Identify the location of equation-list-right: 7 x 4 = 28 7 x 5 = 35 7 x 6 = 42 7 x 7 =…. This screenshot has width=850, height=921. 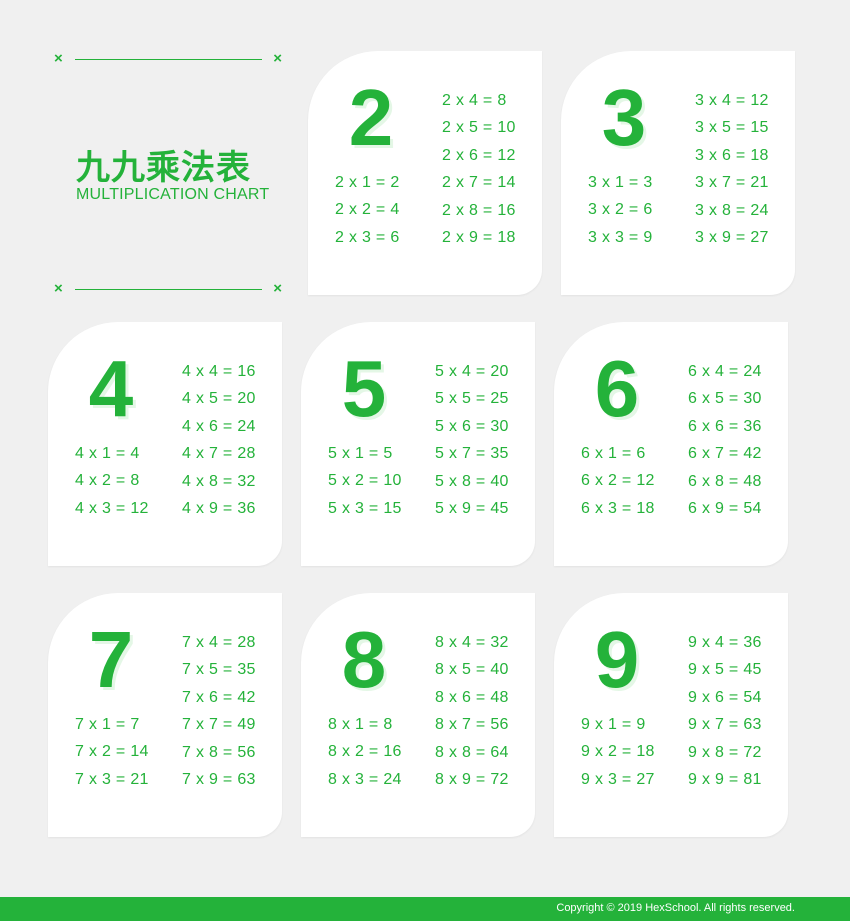
(219, 711).